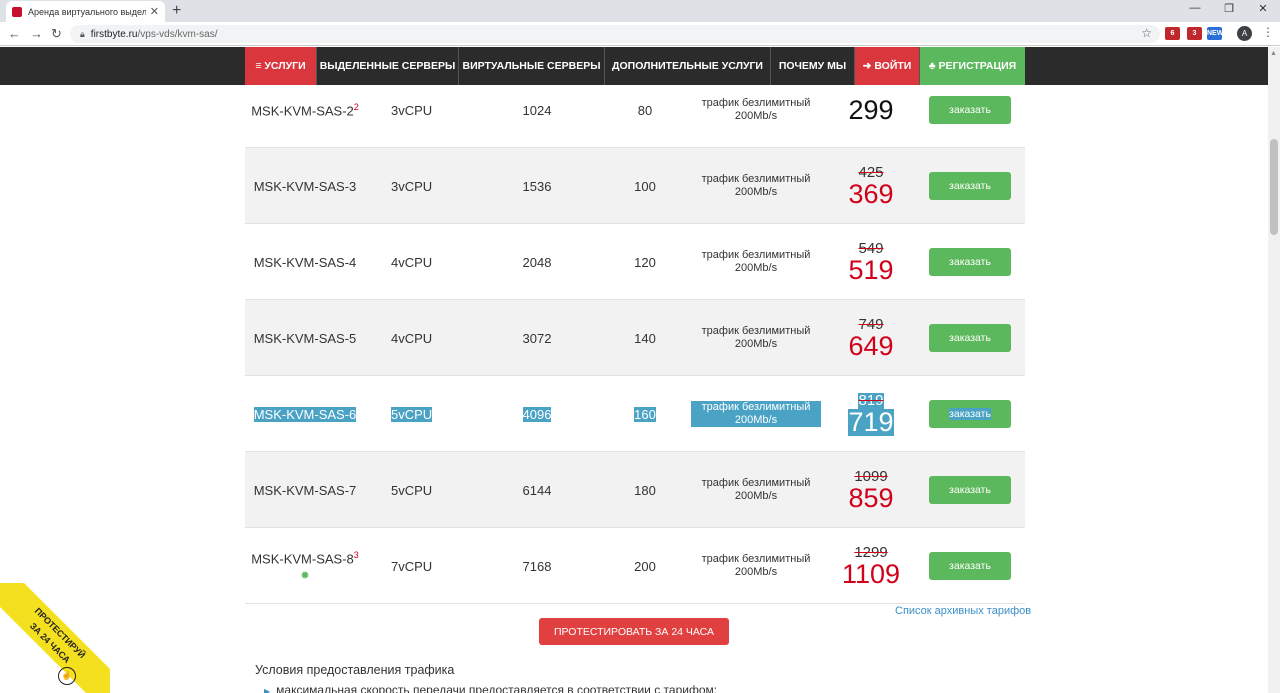  I want to click on tariff-name: MSK-KVM-SAS-2, so click(302, 111).